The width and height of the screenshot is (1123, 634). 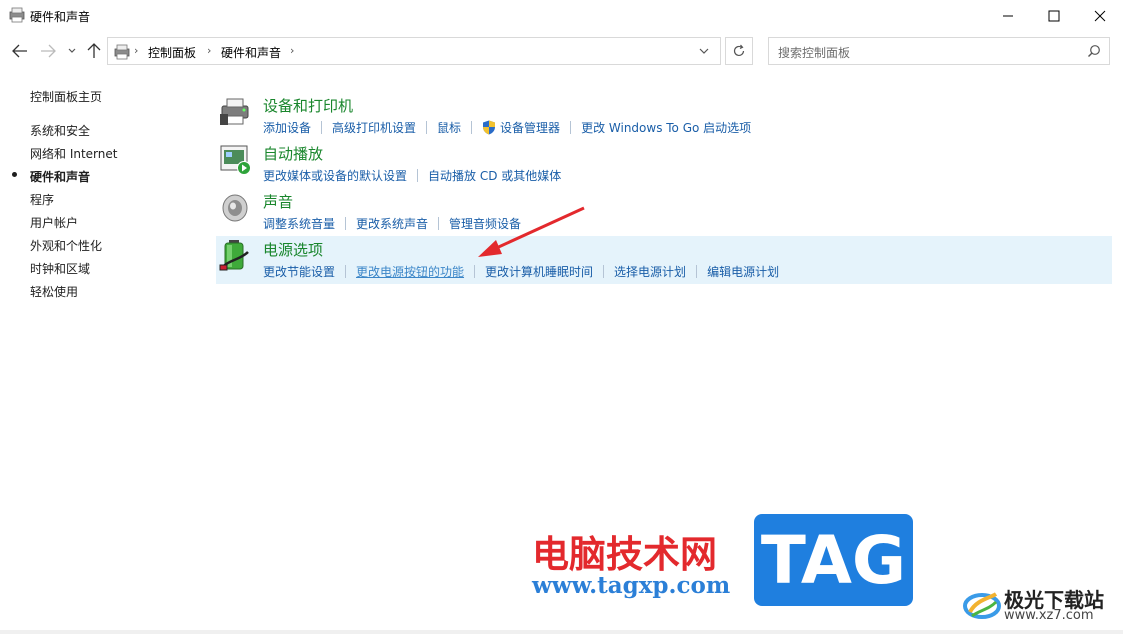 I want to click on maximize-icon, so click(x=1054, y=16).